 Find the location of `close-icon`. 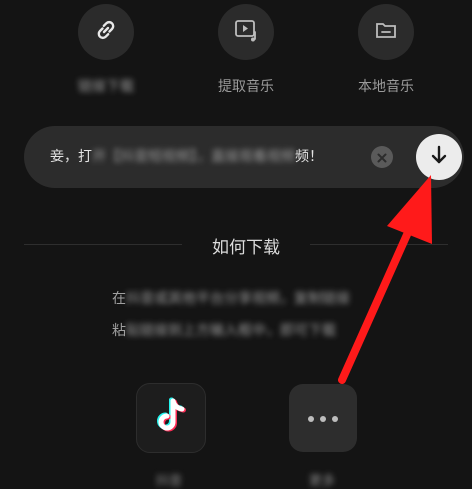

close-icon is located at coordinates (382, 157).